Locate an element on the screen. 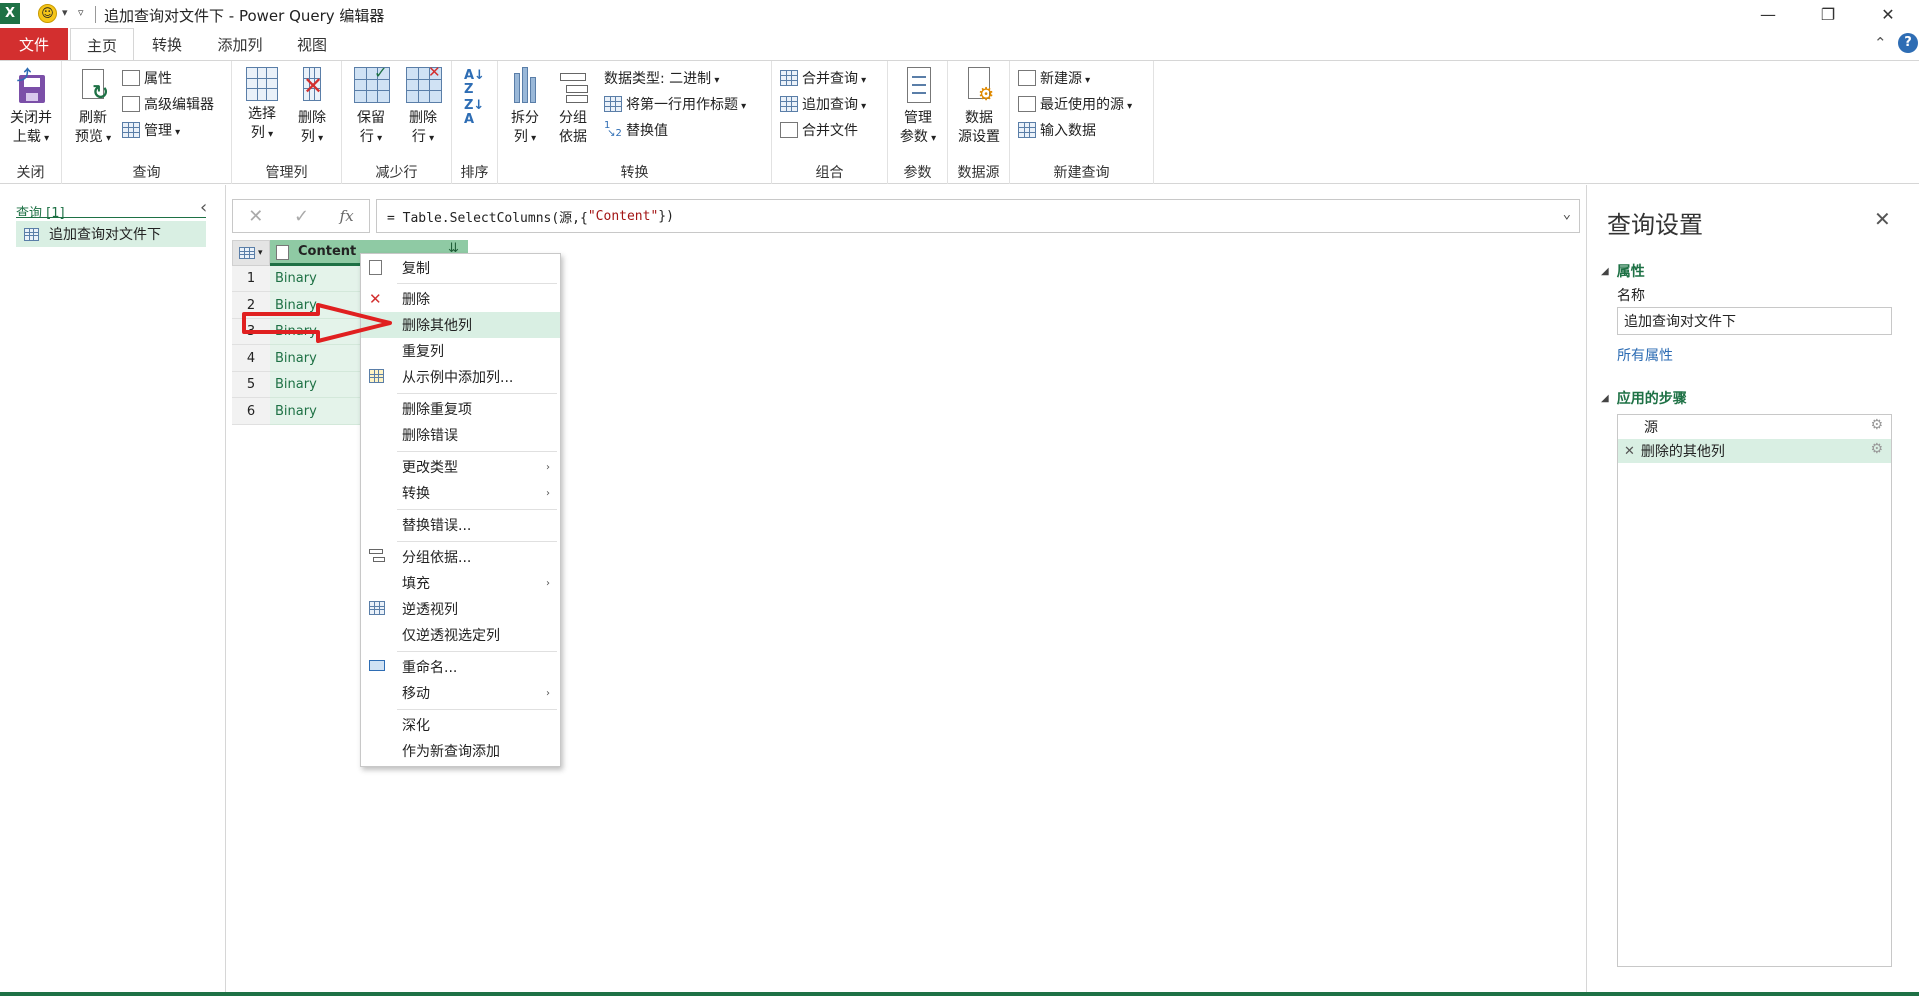 This screenshot has width=1919, height=996. recent-sources-label: 最近使用的源 is located at coordinates (1086, 104).